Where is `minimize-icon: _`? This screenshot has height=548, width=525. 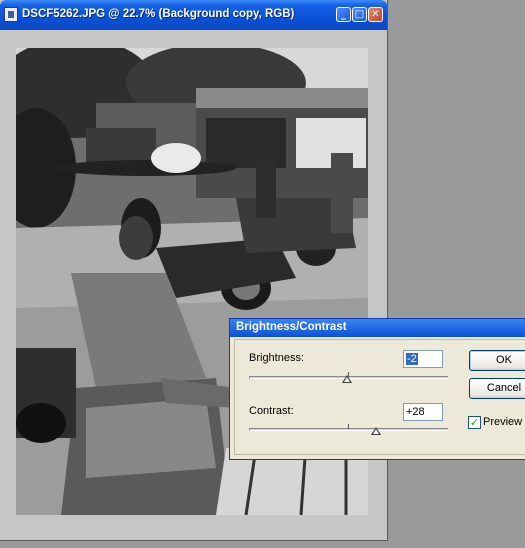
minimize-icon: _ is located at coordinates (343, 14).